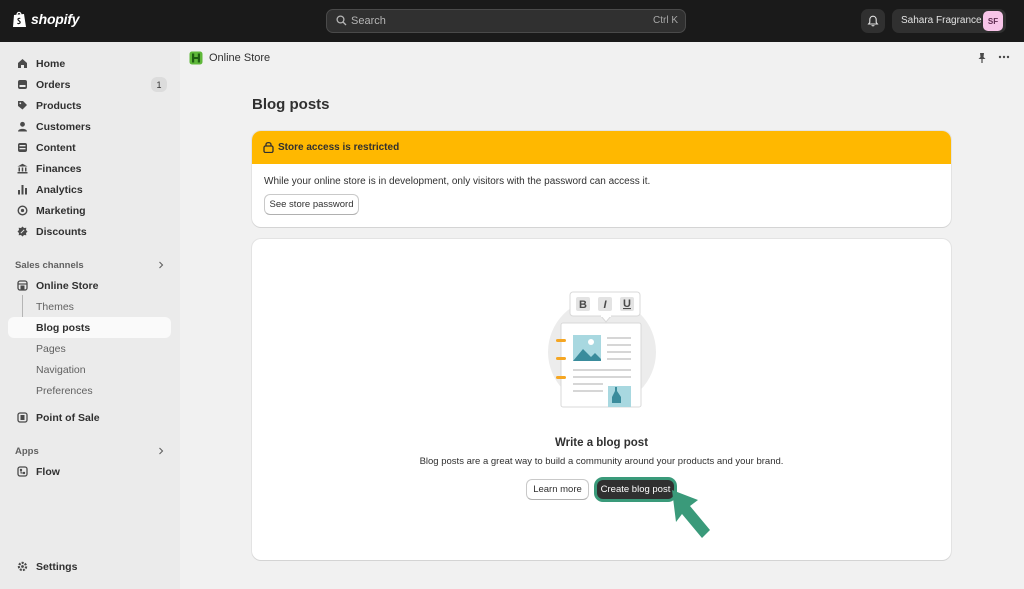  I want to click on pointer-arrow-icon, so click(691, 514).